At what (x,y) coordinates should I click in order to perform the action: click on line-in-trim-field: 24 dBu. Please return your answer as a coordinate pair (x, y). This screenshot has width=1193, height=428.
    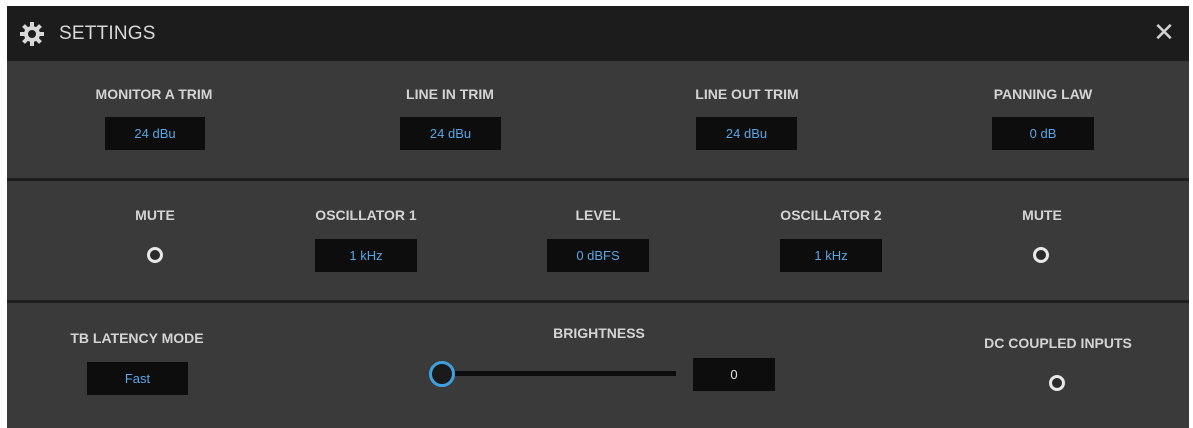
    Looking at the image, I should click on (450, 133).